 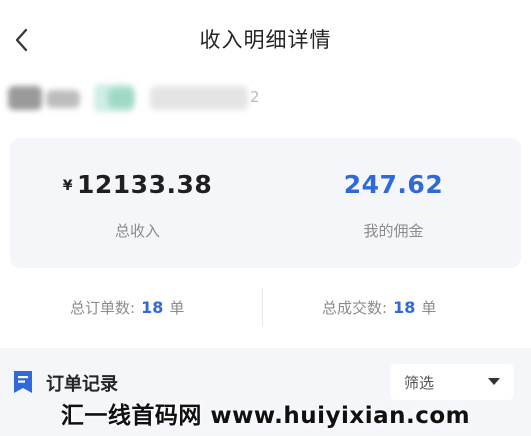 What do you see at coordinates (23, 382) in the screenshot?
I see `document-icon` at bounding box center [23, 382].